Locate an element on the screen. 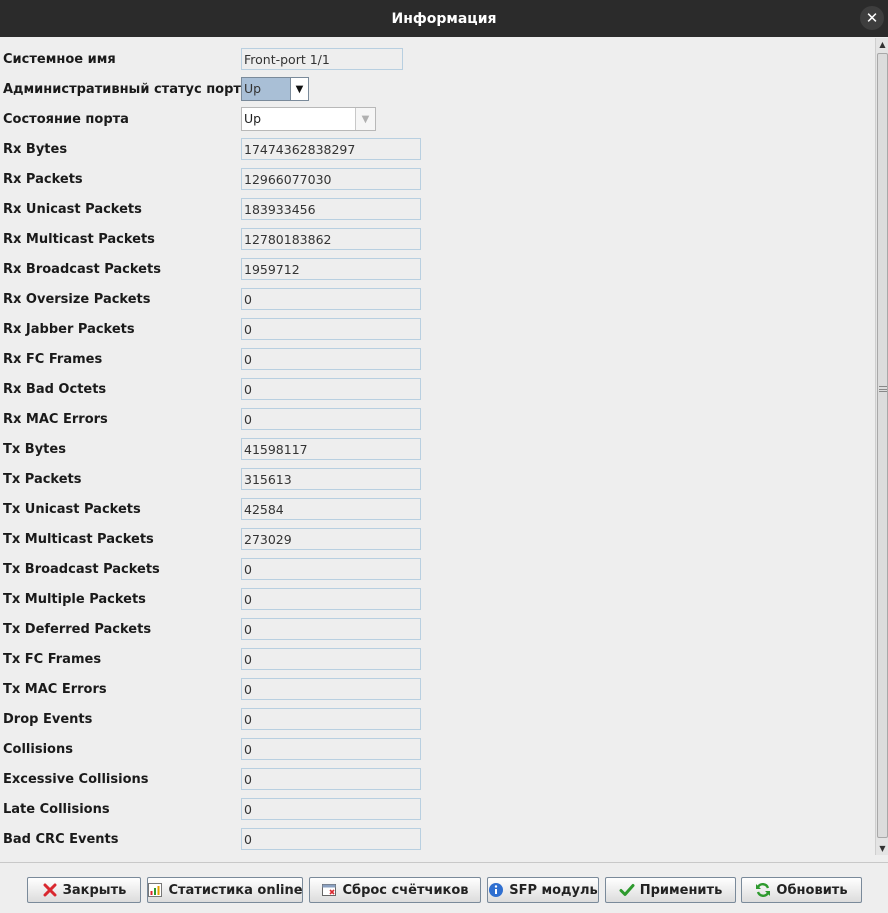 This screenshot has width=888, height=913. close-button-label: Закрыть is located at coordinates (94, 890).